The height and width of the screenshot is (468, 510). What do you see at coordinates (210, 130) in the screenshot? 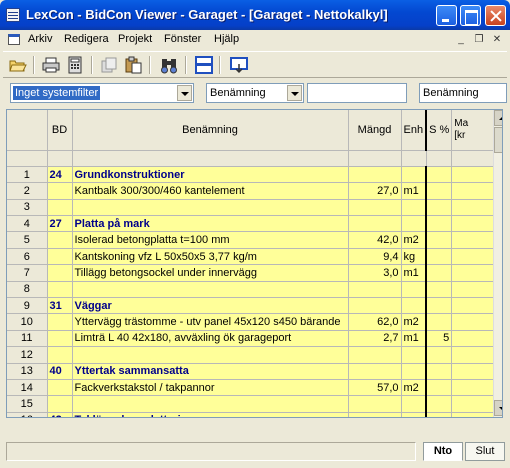
I see `column-header-benamning: Benämning` at bounding box center [210, 130].